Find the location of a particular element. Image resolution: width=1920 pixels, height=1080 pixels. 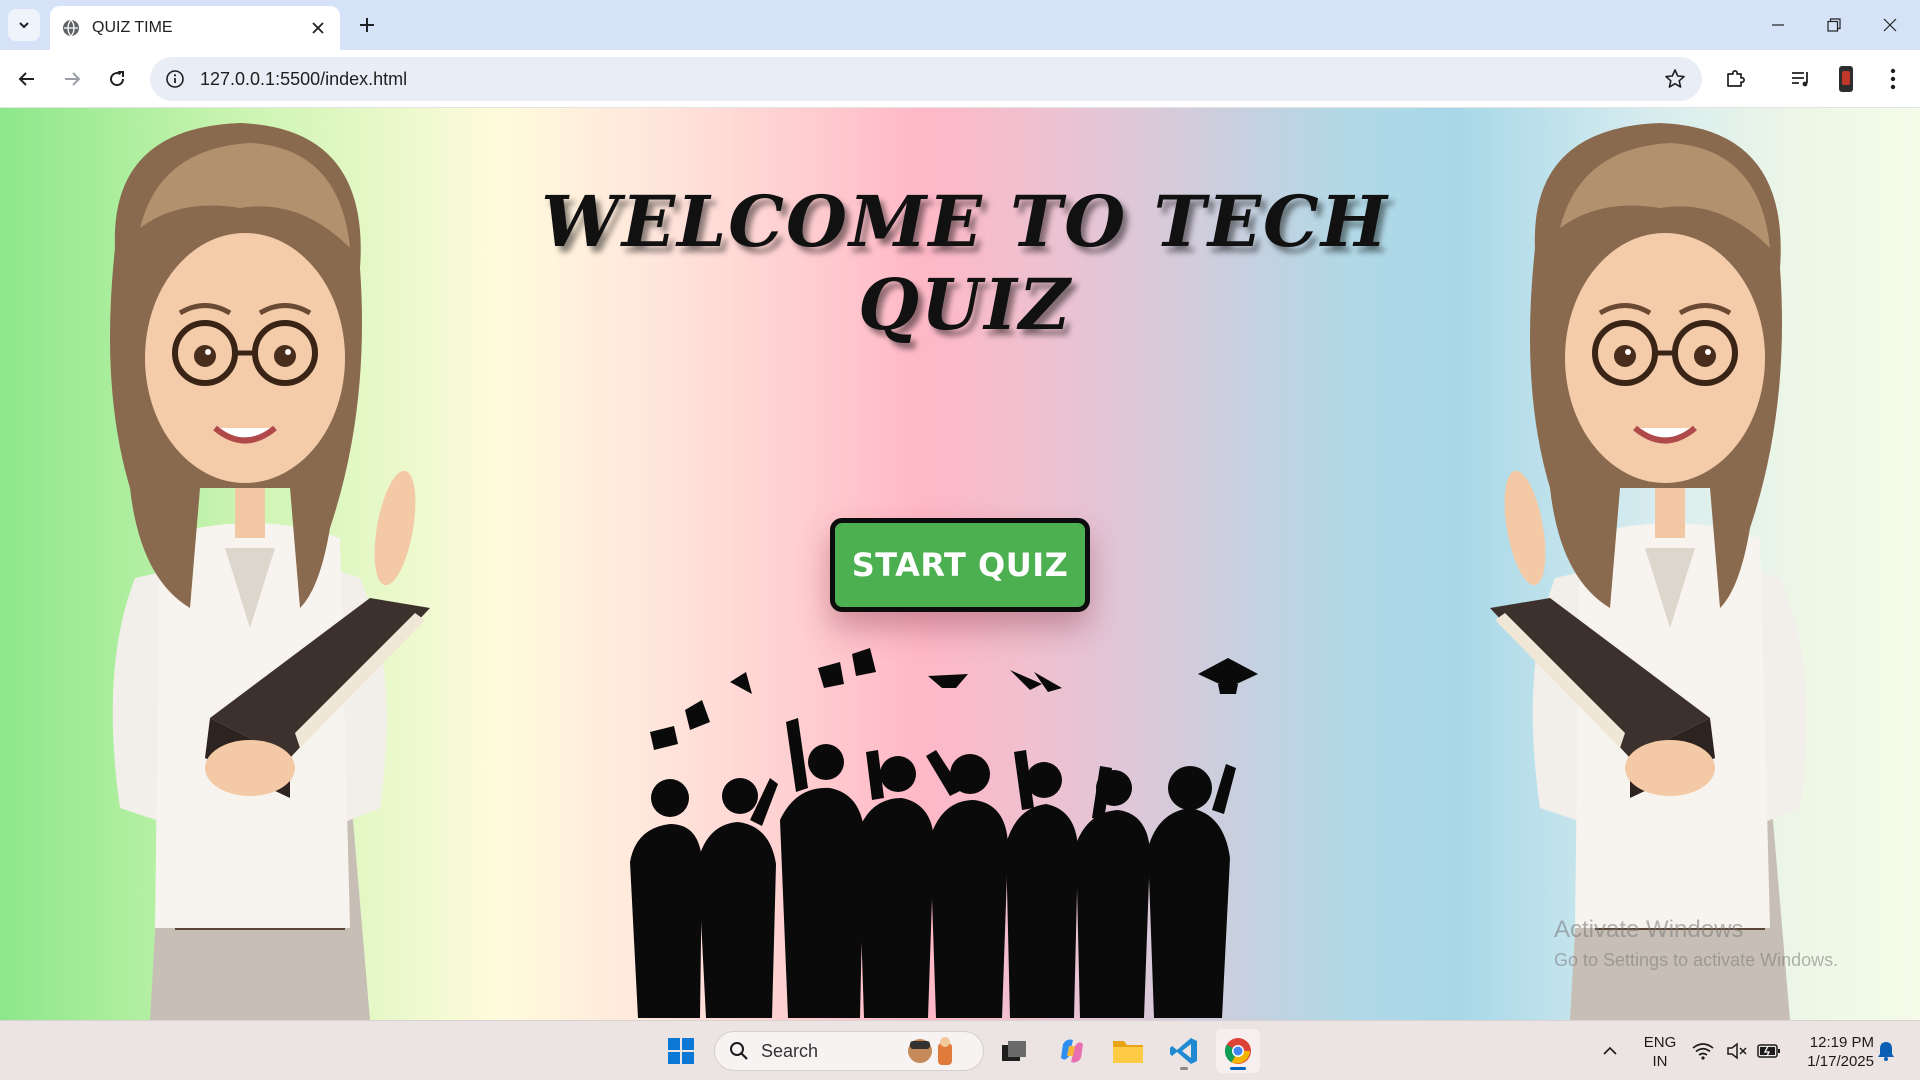

battery-charging-icon is located at coordinates (1768, 1051).